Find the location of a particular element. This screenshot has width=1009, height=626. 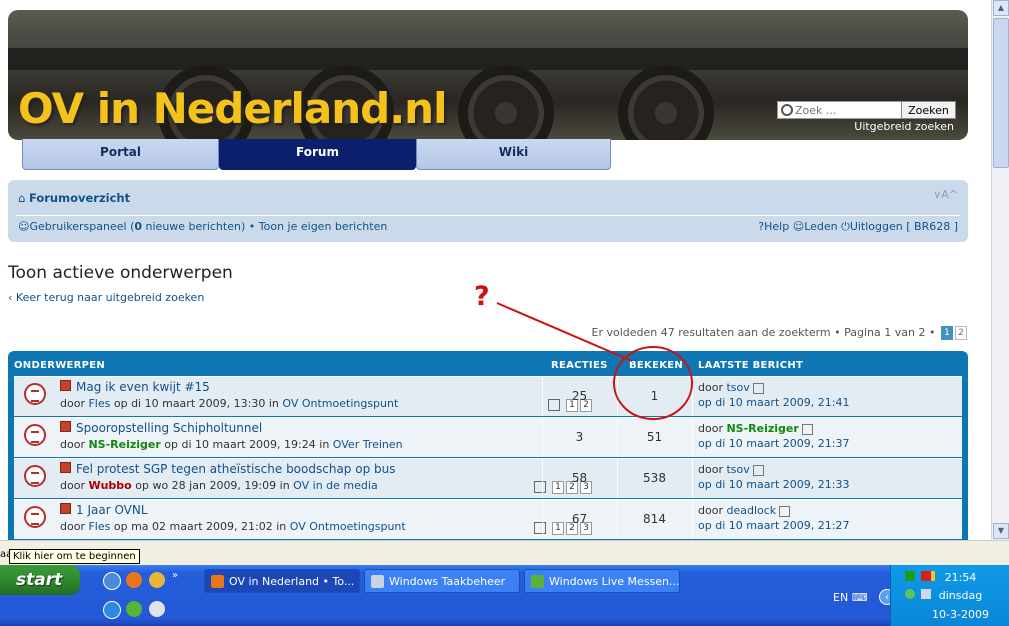

topic-read-icon is located at coordinates (35, 394).